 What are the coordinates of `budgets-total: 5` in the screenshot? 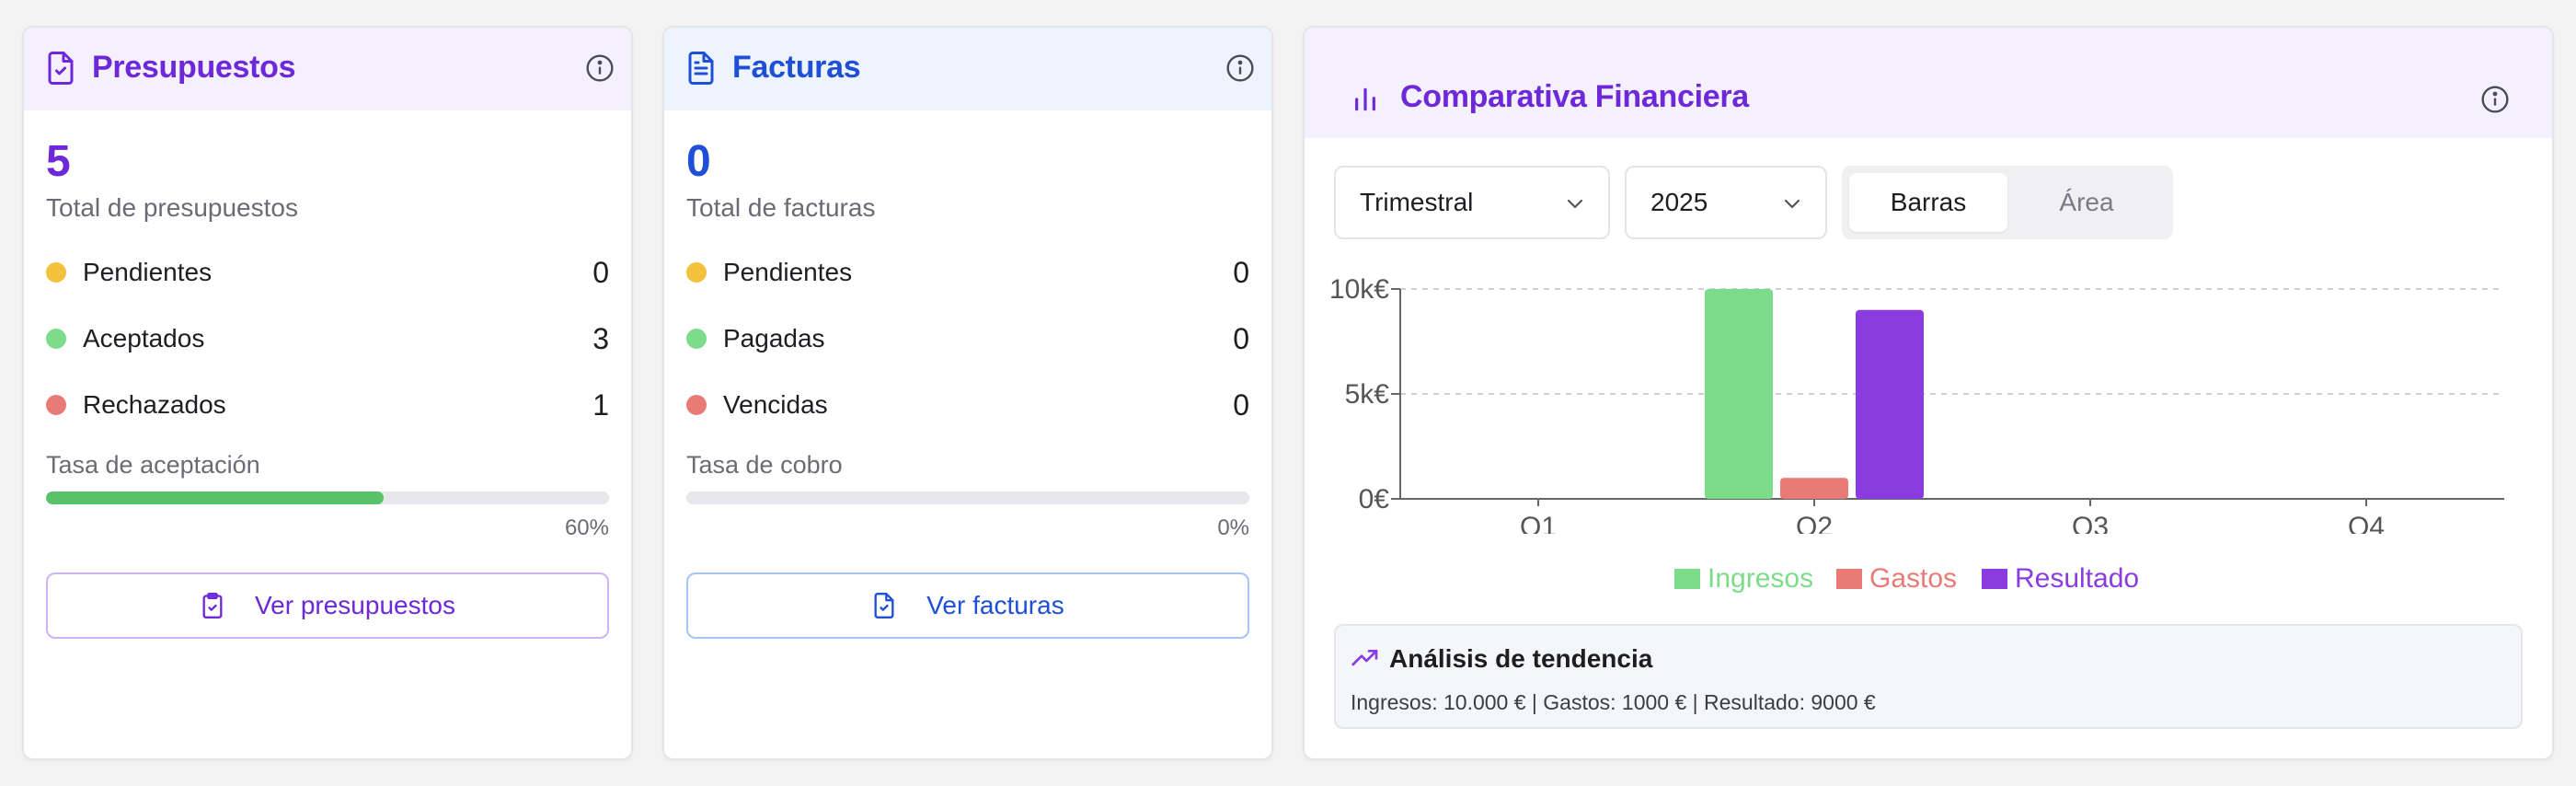 It's located at (58, 161).